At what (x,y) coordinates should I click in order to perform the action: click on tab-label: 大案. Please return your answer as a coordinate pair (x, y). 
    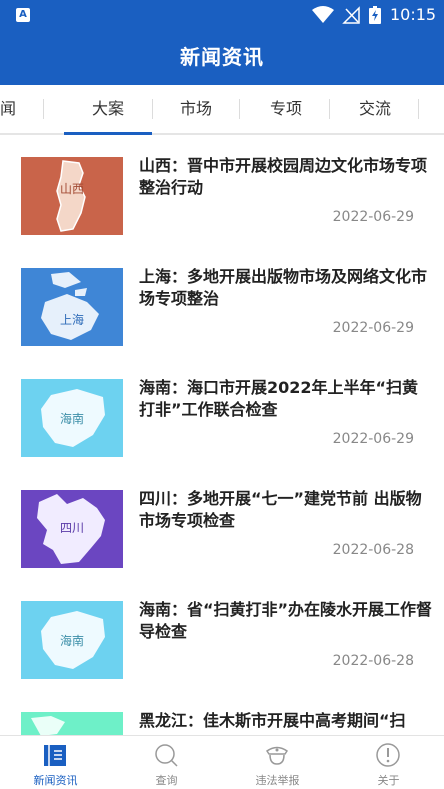
    Looking at the image, I should click on (107, 108).